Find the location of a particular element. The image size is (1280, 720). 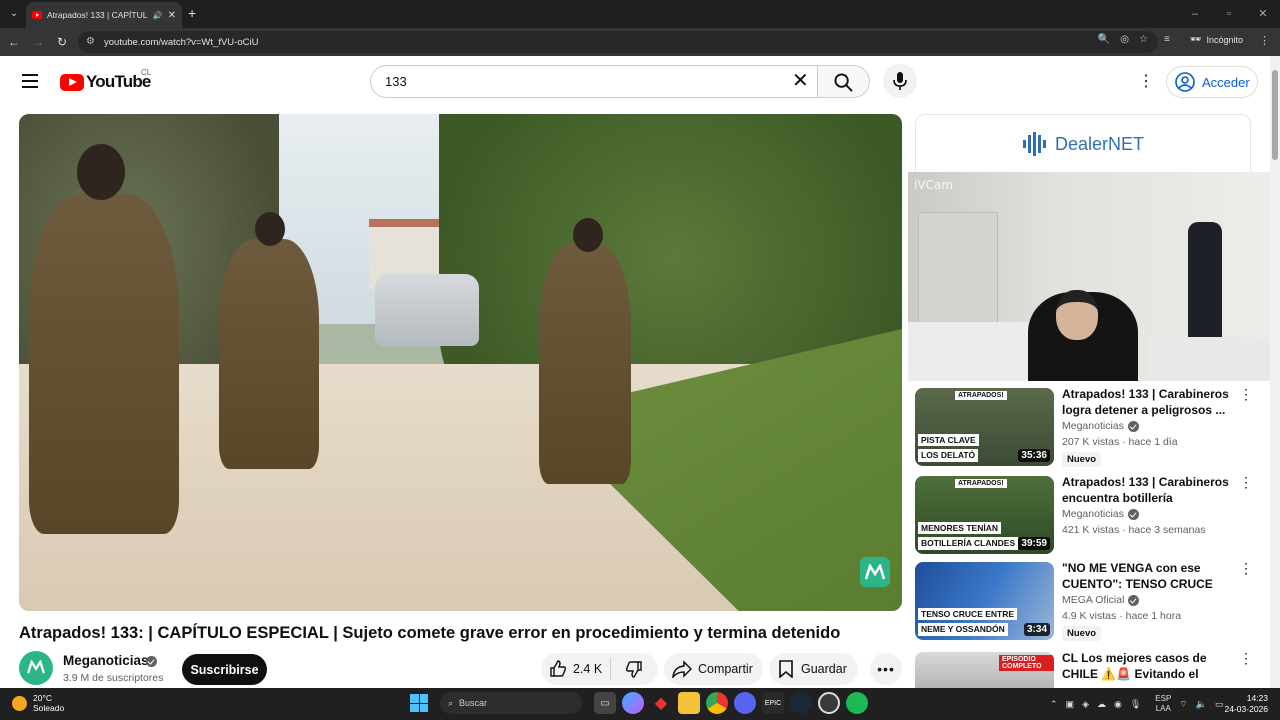

browser-tab: Atrapados! 133 | CAPÍTULO 🔊 ✕ is located at coordinates (104, 15).